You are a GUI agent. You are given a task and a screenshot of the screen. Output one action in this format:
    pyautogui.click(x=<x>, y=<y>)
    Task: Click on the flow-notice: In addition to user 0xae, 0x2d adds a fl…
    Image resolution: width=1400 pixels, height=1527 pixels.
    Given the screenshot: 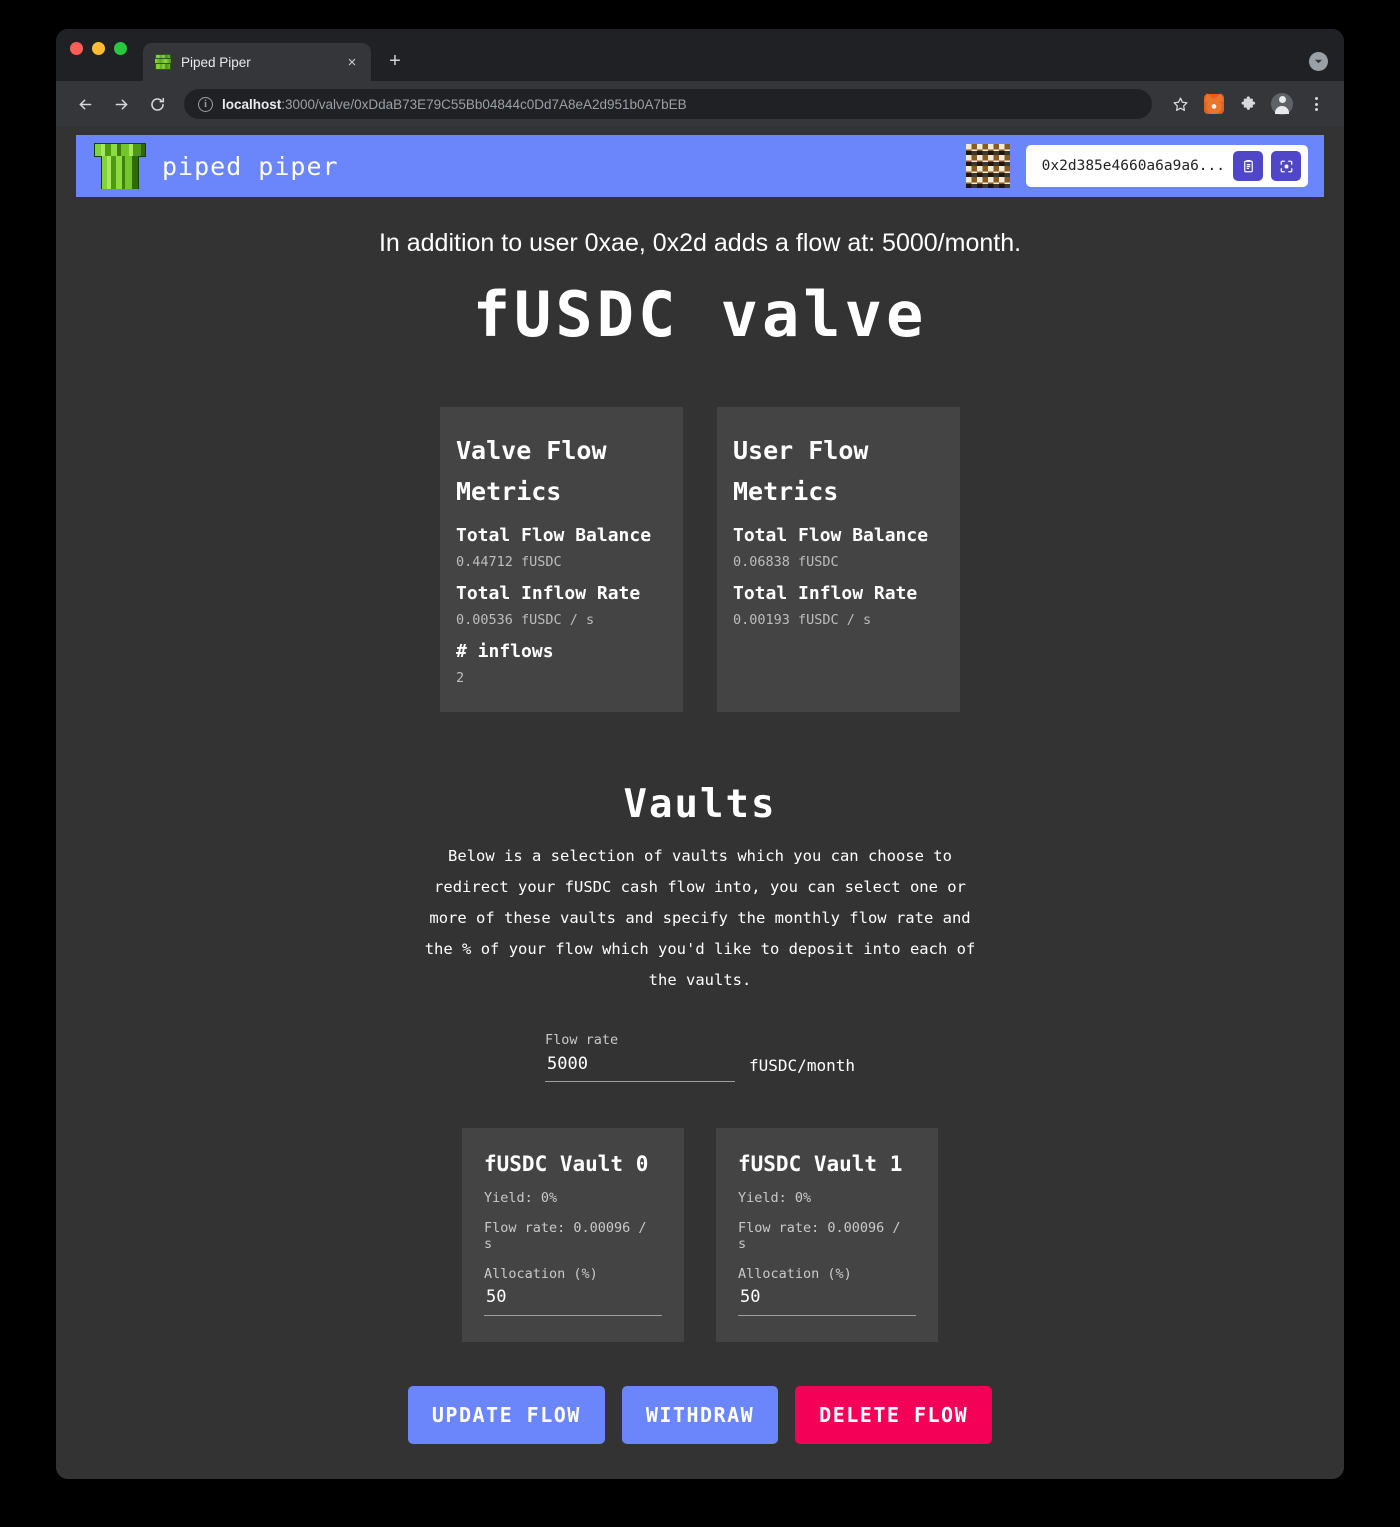 What is the action you would take?
    pyautogui.click(x=700, y=243)
    